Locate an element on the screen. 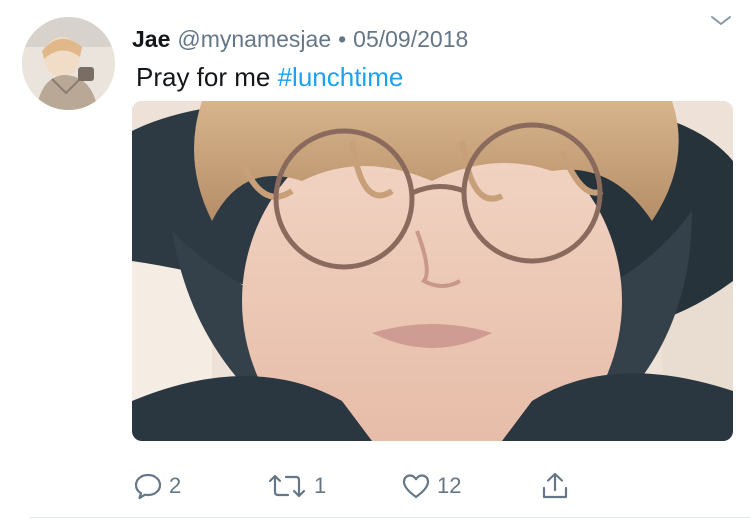 This screenshot has height=519, width=750. tweet-text-body: Pray for me is located at coordinates (207, 77).